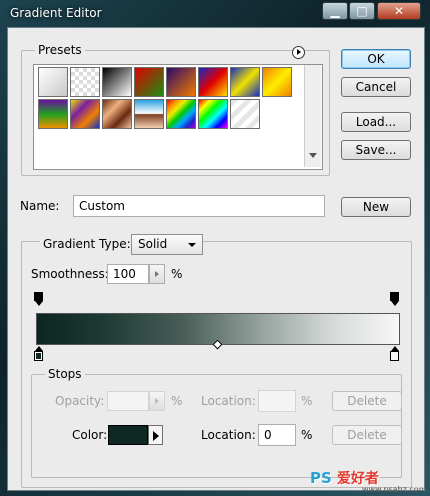  I want to click on color-location-label: Location:, so click(228, 435).